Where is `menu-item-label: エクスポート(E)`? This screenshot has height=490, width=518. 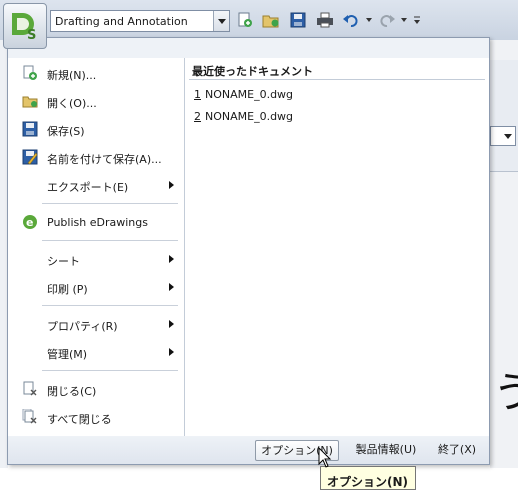 menu-item-label: エクスポート(E) is located at coordinates (88, 187).